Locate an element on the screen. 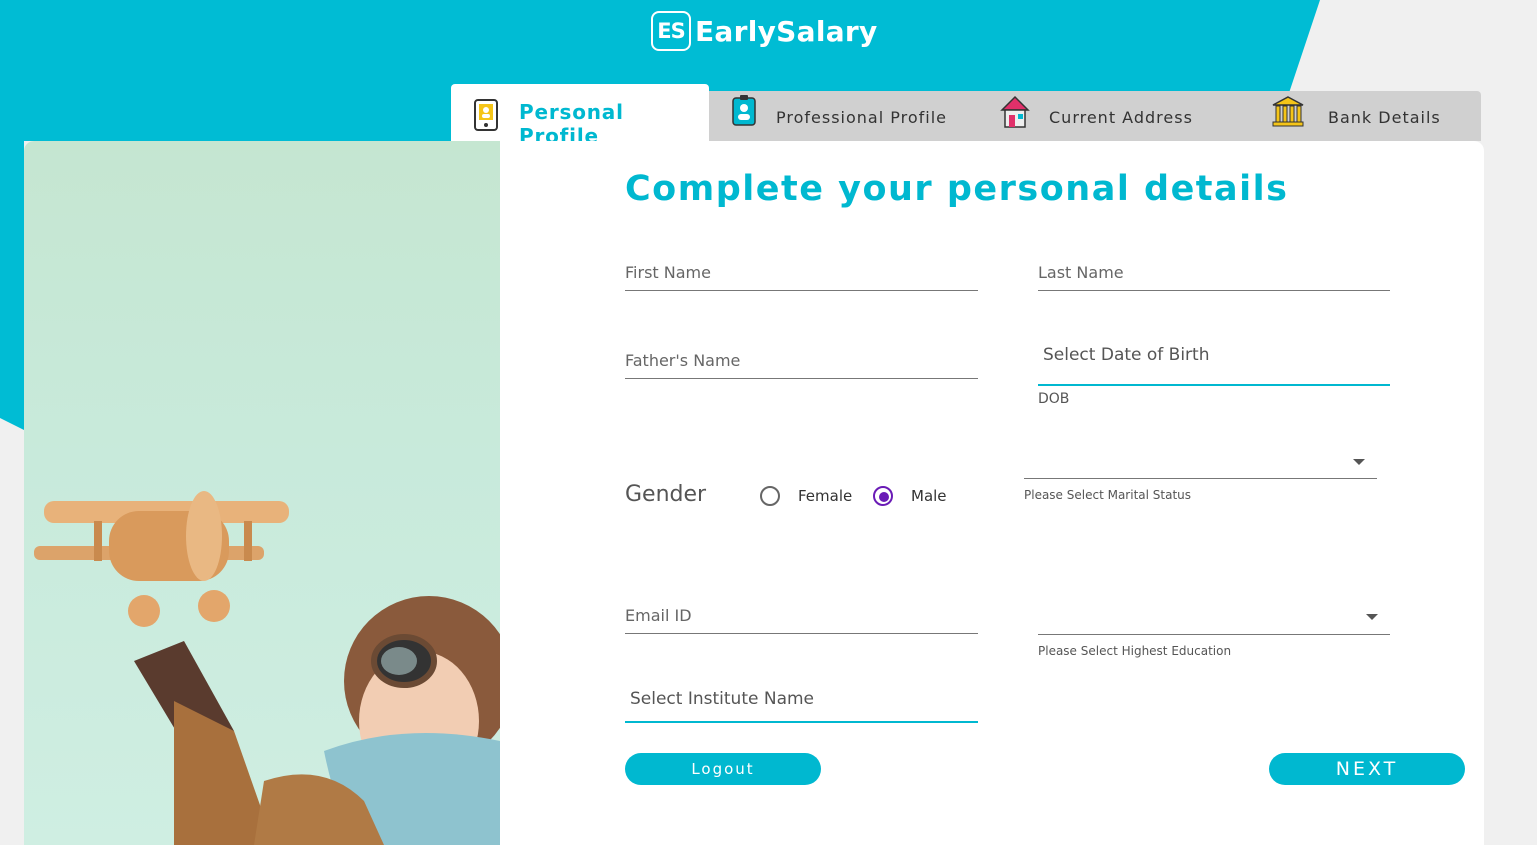  gender-female-label: Female is located at coordinates (825, 496).